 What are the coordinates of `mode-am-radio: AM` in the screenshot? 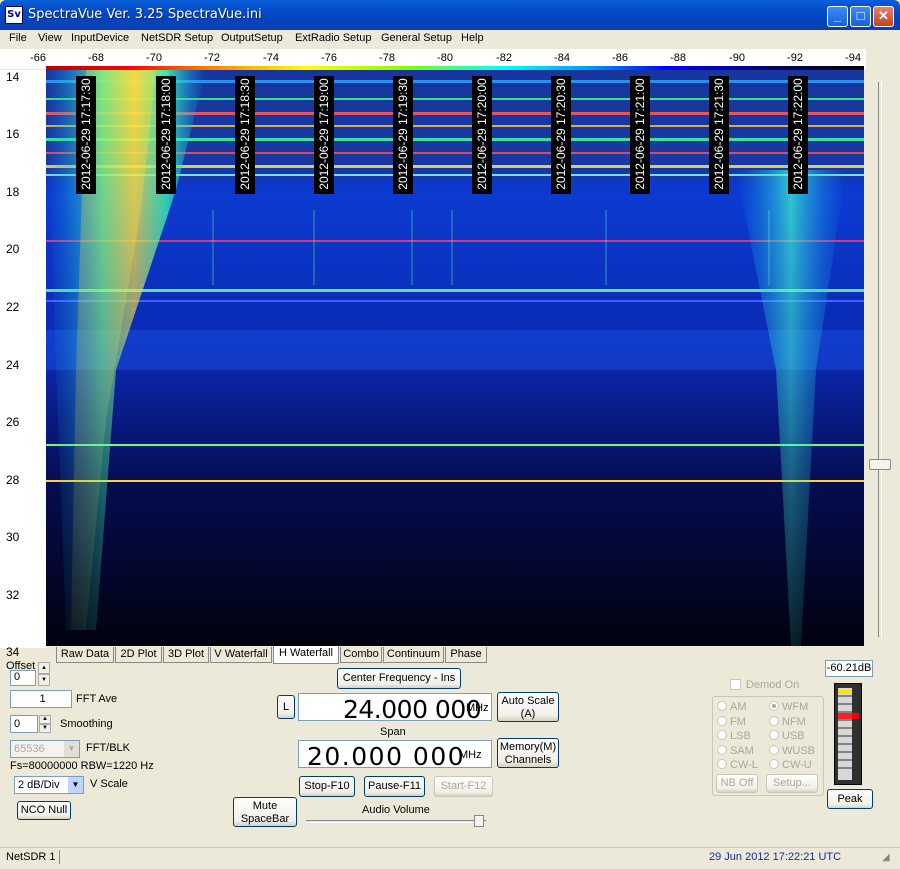 It's located at (732, 707).